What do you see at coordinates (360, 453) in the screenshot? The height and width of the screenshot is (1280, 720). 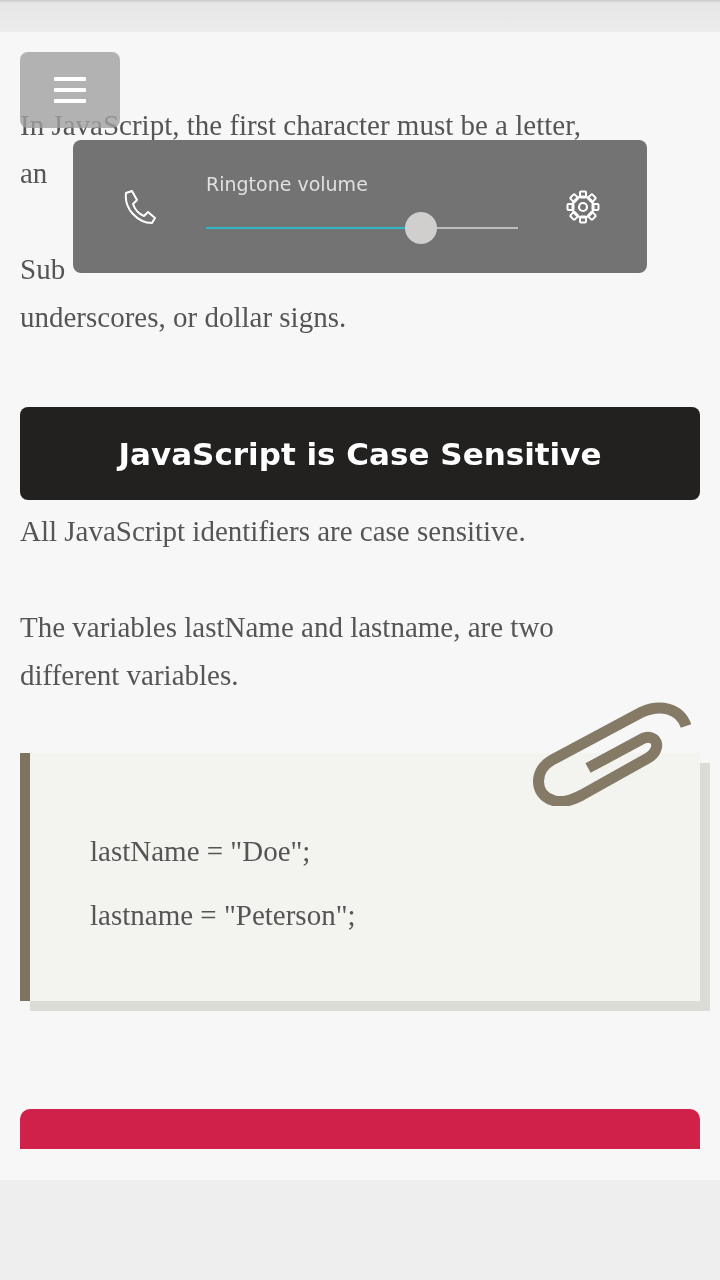 I see `section-heading: JavaScript is Case Sensitive` at bounding box center [360, 453].